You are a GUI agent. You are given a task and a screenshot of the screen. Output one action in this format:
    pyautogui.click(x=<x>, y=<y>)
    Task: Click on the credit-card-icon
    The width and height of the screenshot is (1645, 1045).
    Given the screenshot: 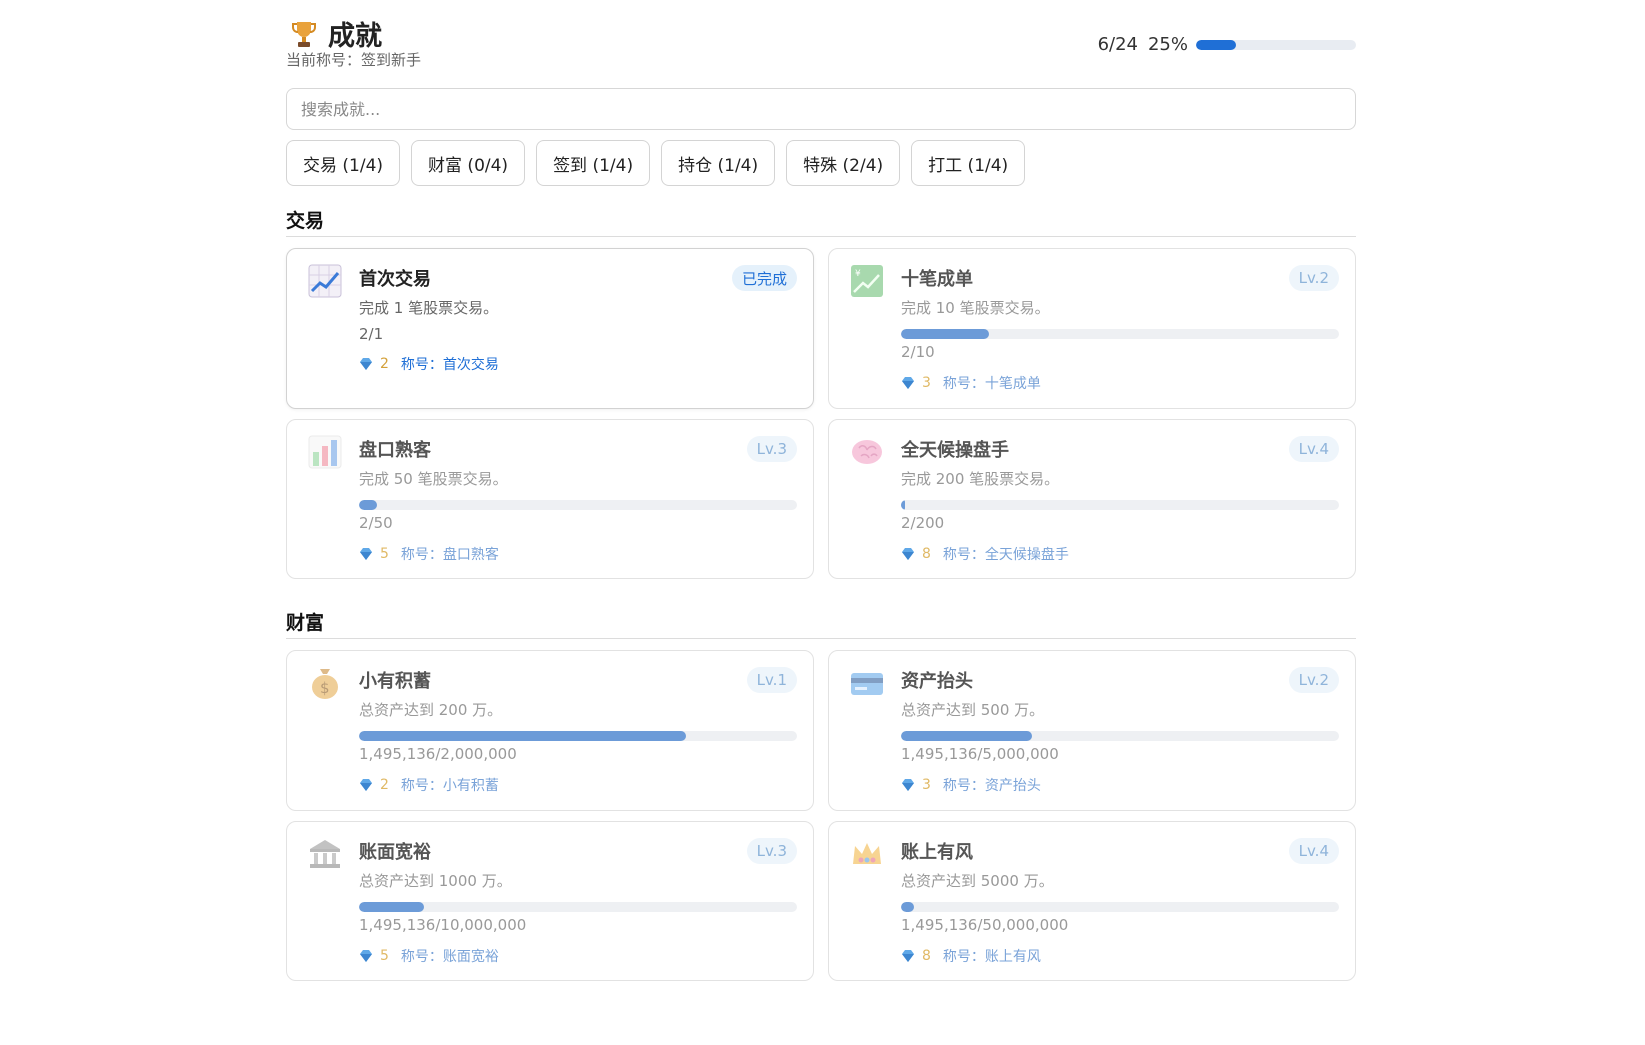 What is the action you would take?
    pyautogui.click(x=867, y=684)
    